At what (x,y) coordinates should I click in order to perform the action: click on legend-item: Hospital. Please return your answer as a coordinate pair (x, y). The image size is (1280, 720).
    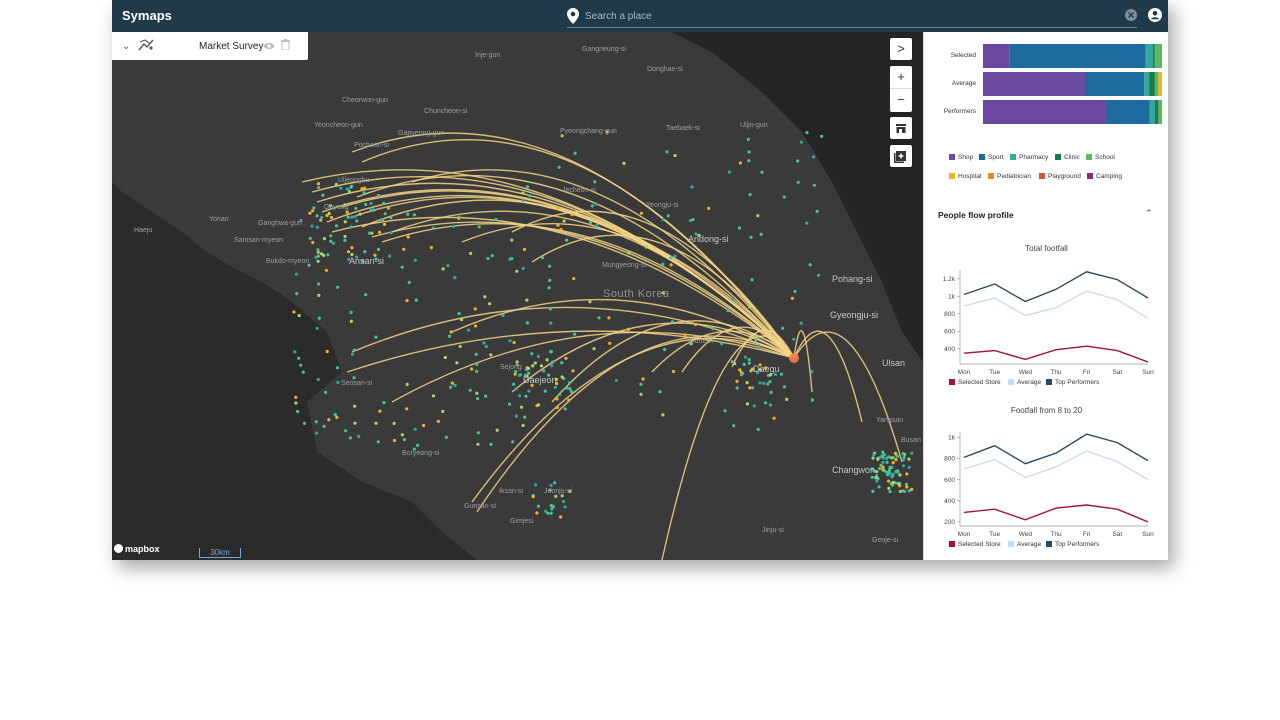
    Looking at the image, I should click on (965, 176).